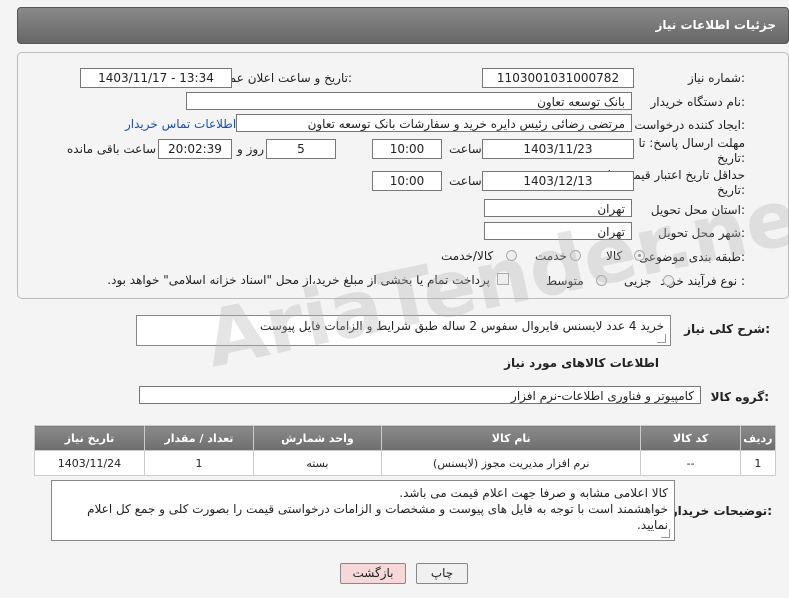 The height and width of the screenshot is (598, 789). Describe the element at coordinates (697, 210) in the screenshot. I see `province-label: استان محل تحویل:` at that location.